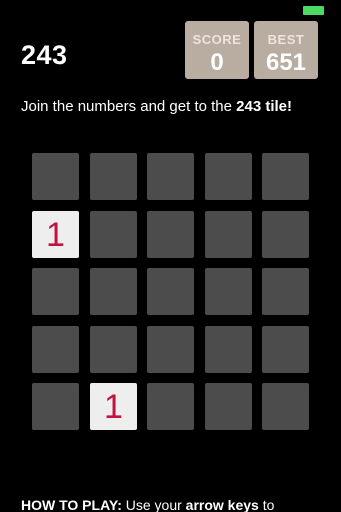 This screenshot has height=512, width=341. I want to click on best-value: 651, so click(286, 62).